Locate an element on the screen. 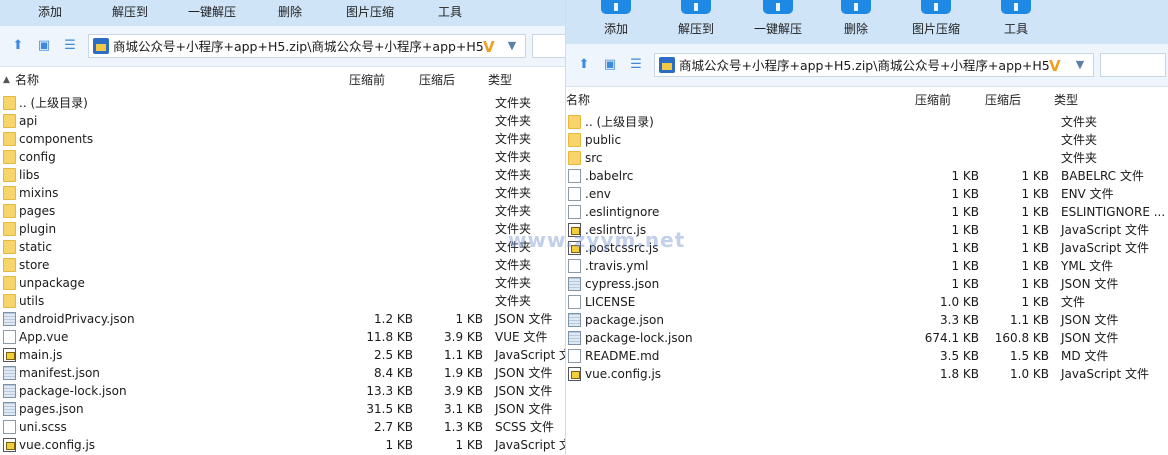 The height and width of the screenshot is (455, 1168). cell-after: 3.1 KB is located at coordinates (463, 409).